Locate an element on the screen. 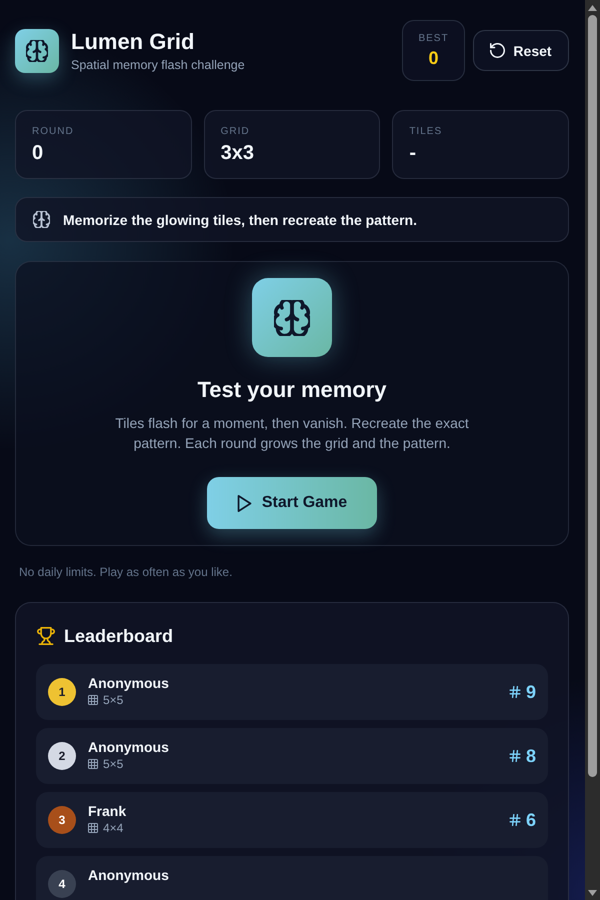 Image resolution: width=600 pixels, height=900 pixels. scrollbar-thumb is located at coordinates (592, 396).